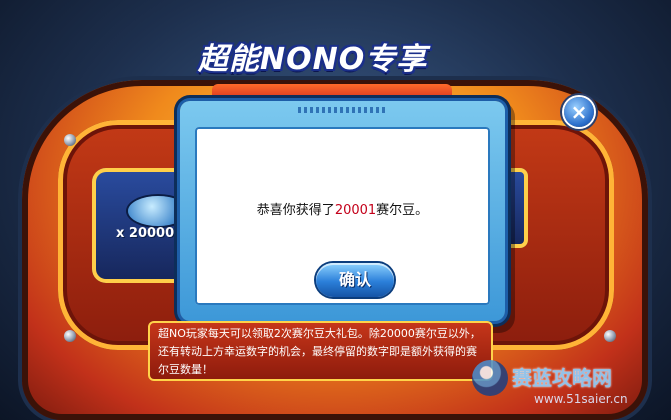  What do you see at coordinates (158, 211) in the screenshot?
I see `seer-bean-icon` at bounding box center [158, 211].